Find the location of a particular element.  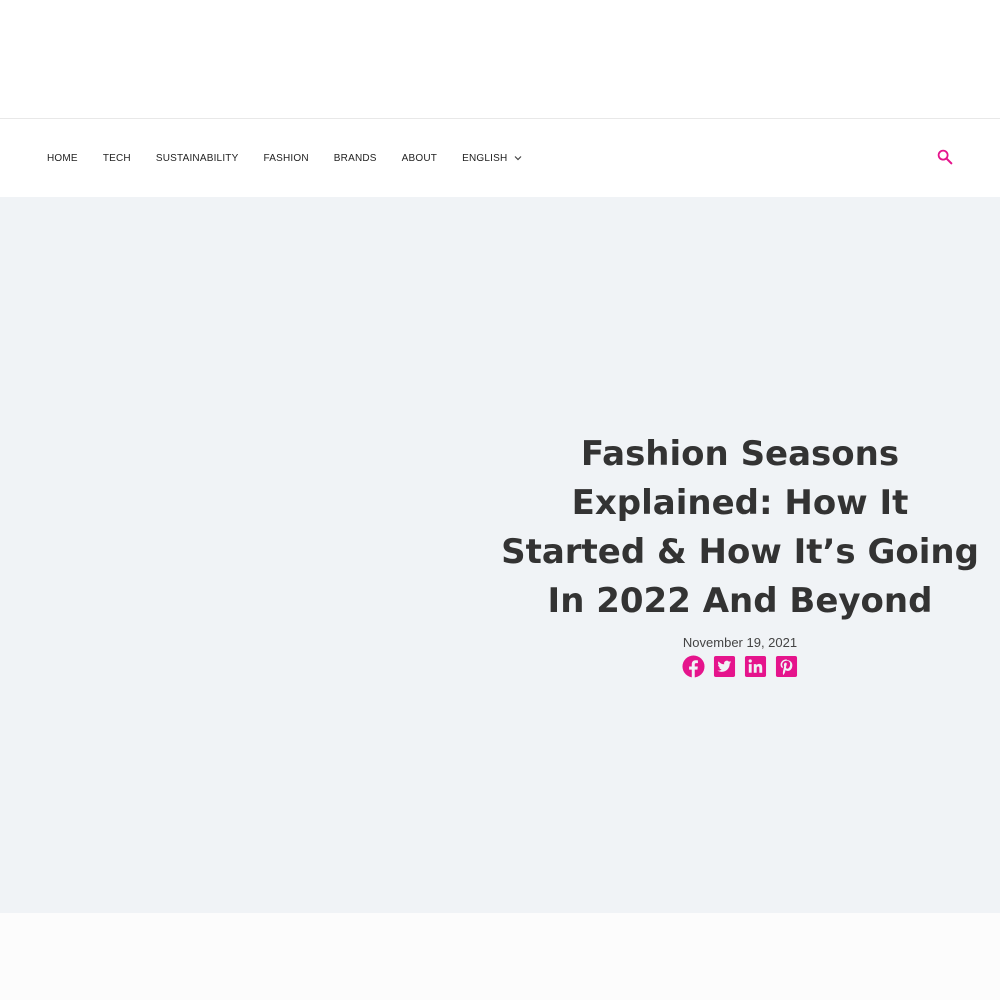

nav-item-label: BRANDS is located at coordinates (355, 158).